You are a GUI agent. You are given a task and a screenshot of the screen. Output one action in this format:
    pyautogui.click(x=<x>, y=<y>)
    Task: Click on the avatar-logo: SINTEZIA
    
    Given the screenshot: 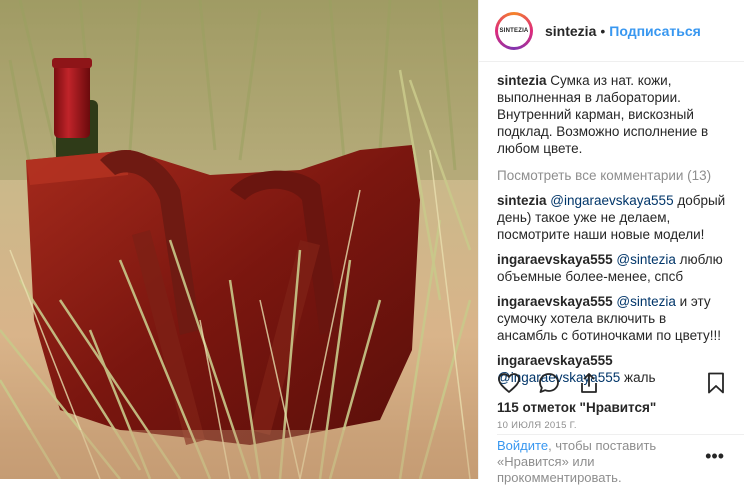 What is the action you would take?
    pyautogui.click(x=514, y=30)
    